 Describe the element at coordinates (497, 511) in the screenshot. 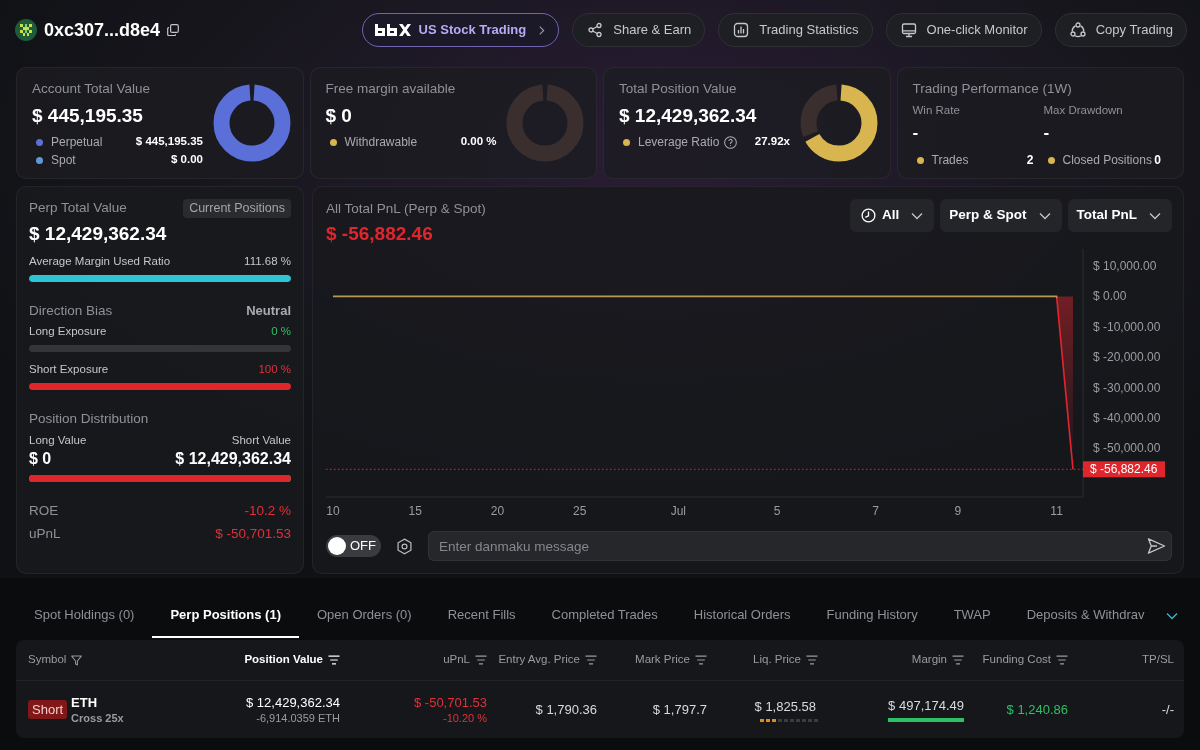

I see `x-axis-label: 20` at that location.